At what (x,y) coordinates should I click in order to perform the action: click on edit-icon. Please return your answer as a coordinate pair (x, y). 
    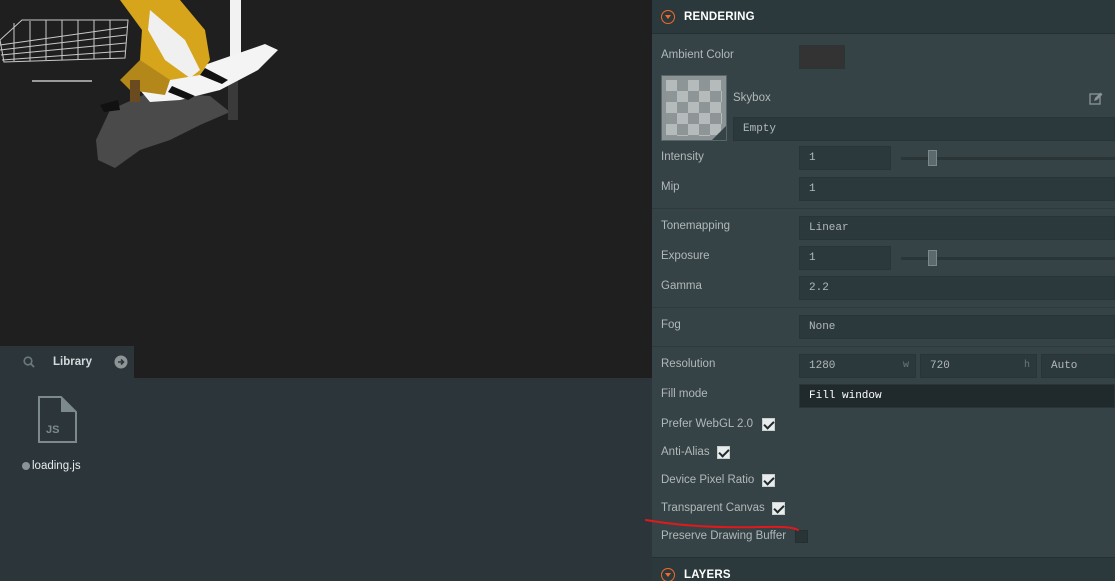
    Looking at the image, I should click on (1096, 99).